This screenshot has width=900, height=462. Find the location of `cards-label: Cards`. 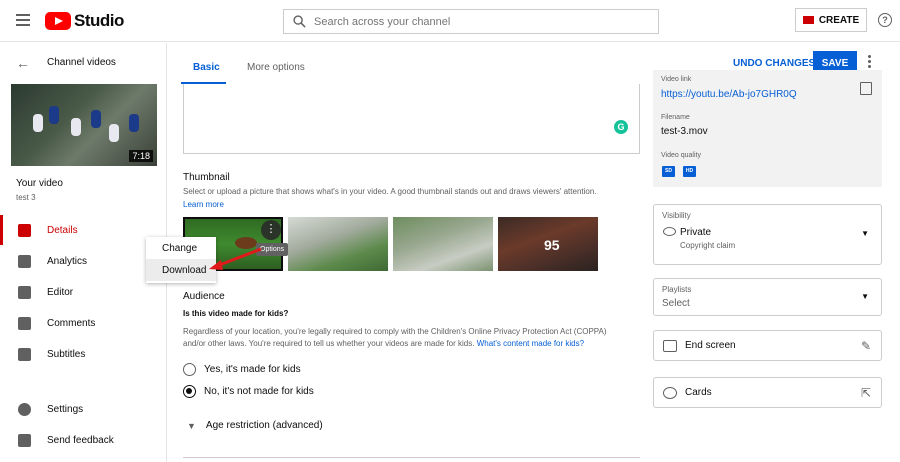

cards-label: Cards is located at coordinates (698, 392).